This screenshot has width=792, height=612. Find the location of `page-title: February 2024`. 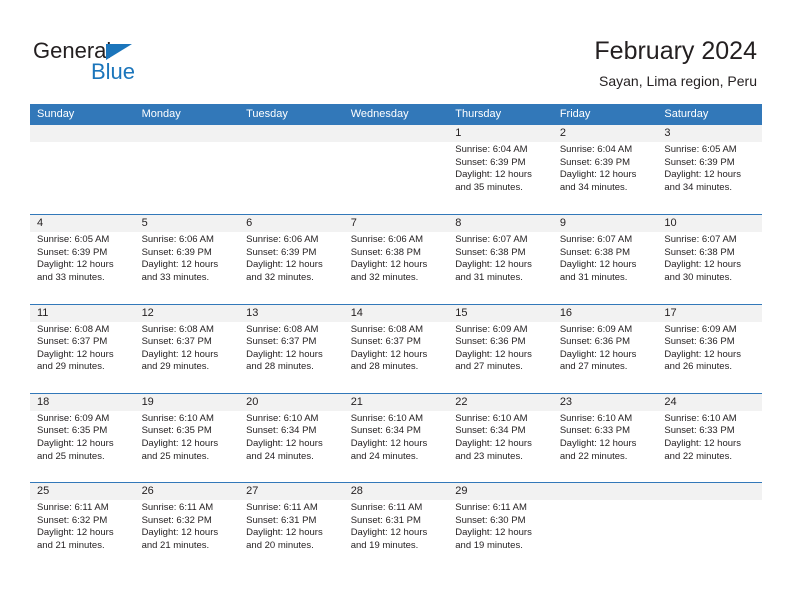

page-title: February 2024 is located at coordinates (675, 51).